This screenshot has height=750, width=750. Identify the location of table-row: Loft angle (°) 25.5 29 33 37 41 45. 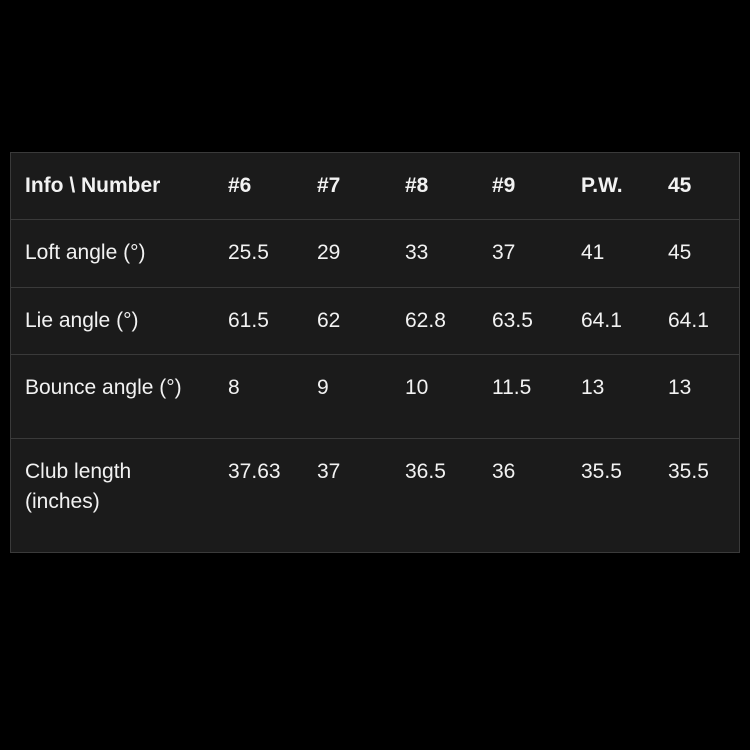
(375, 254).